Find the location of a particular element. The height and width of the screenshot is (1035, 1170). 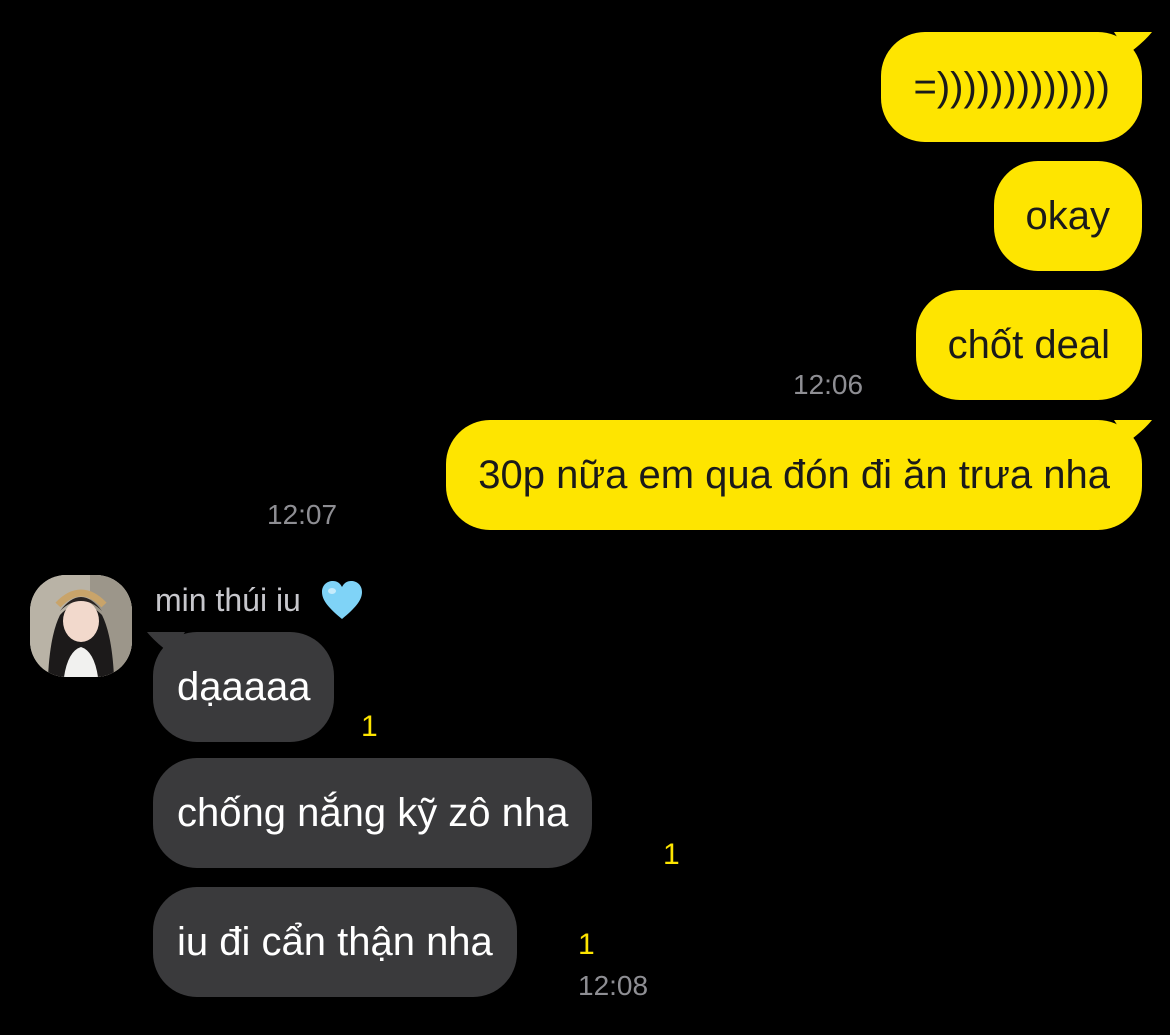

message-text: okay is located at coordinates (1068, 216).